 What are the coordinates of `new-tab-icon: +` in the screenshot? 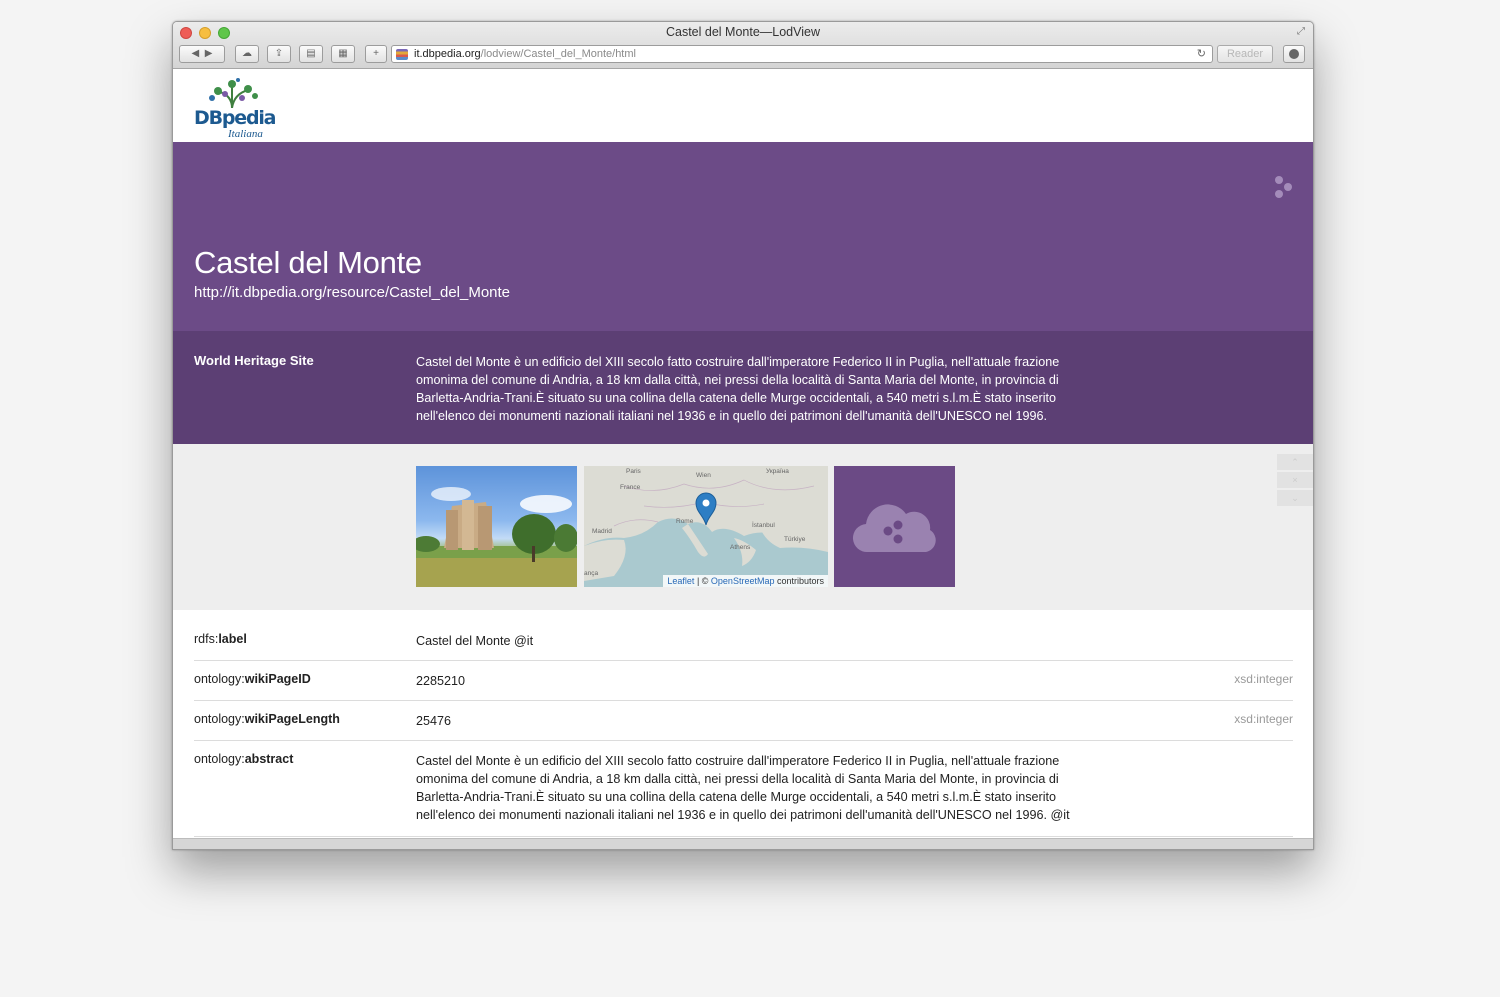 It's located at (376, 54).